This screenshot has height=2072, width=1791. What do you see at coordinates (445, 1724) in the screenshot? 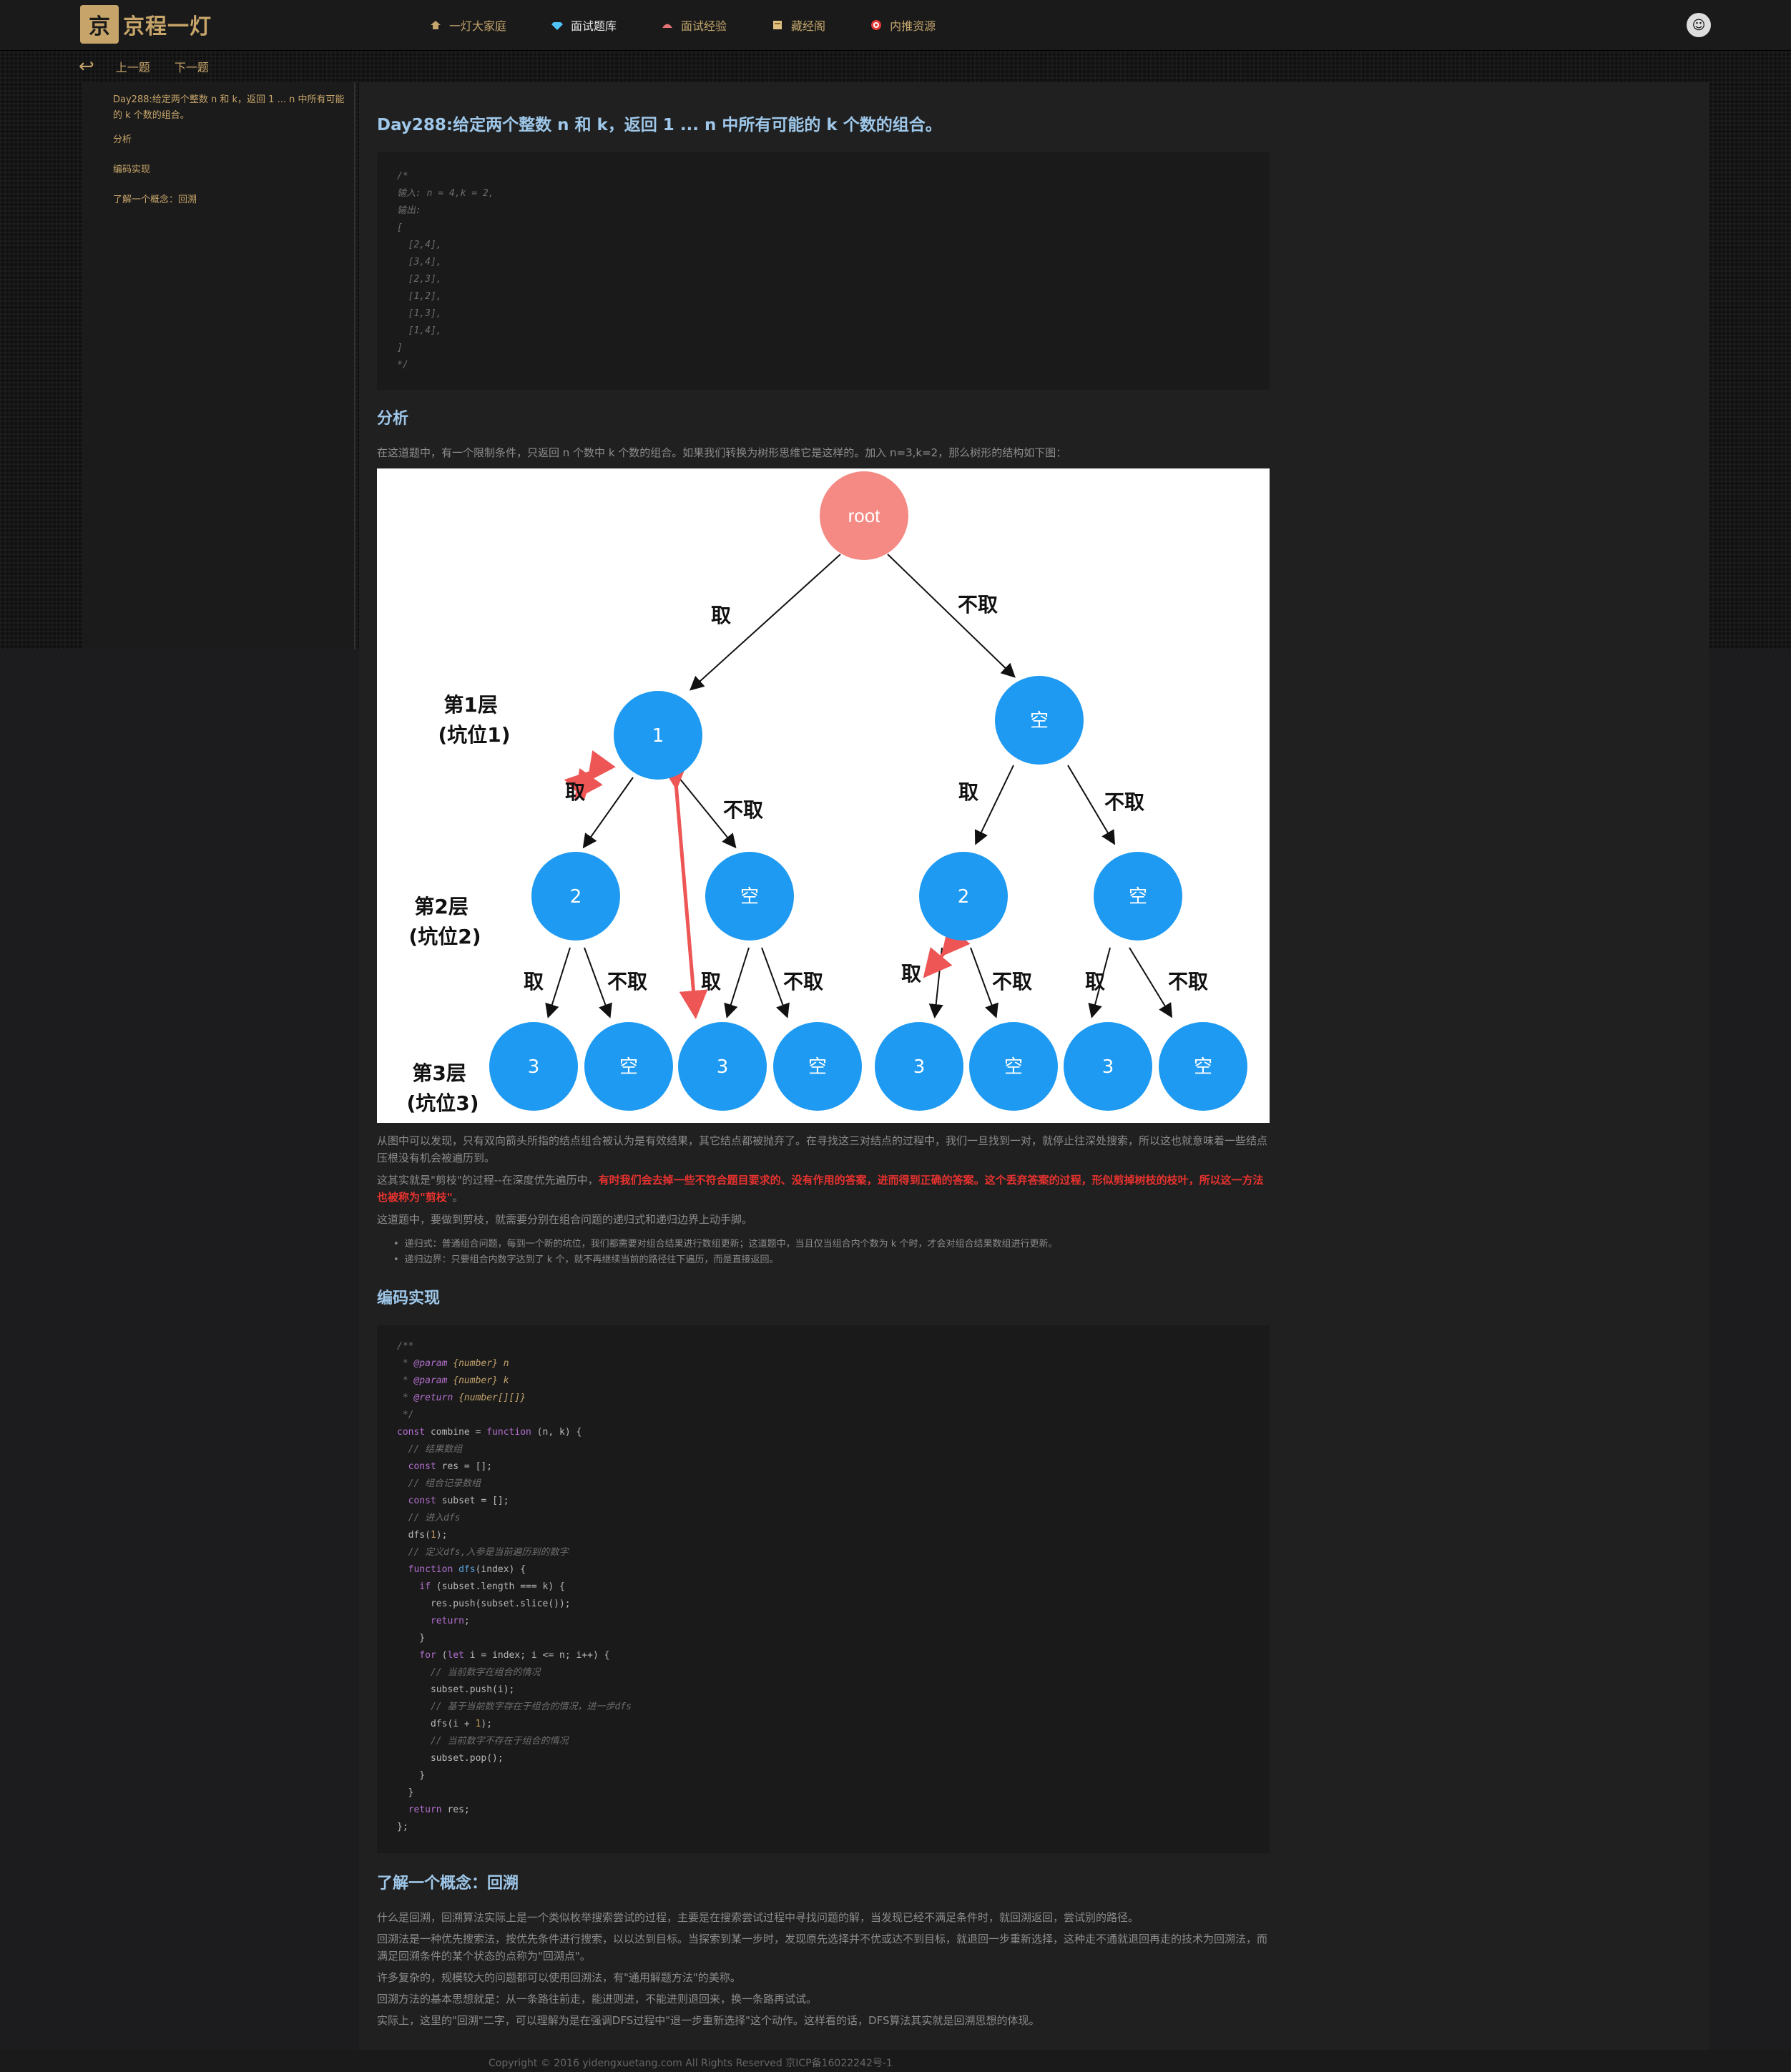
I see `code-line: dfs(i + 1);` at bounding box center [445, 1724].